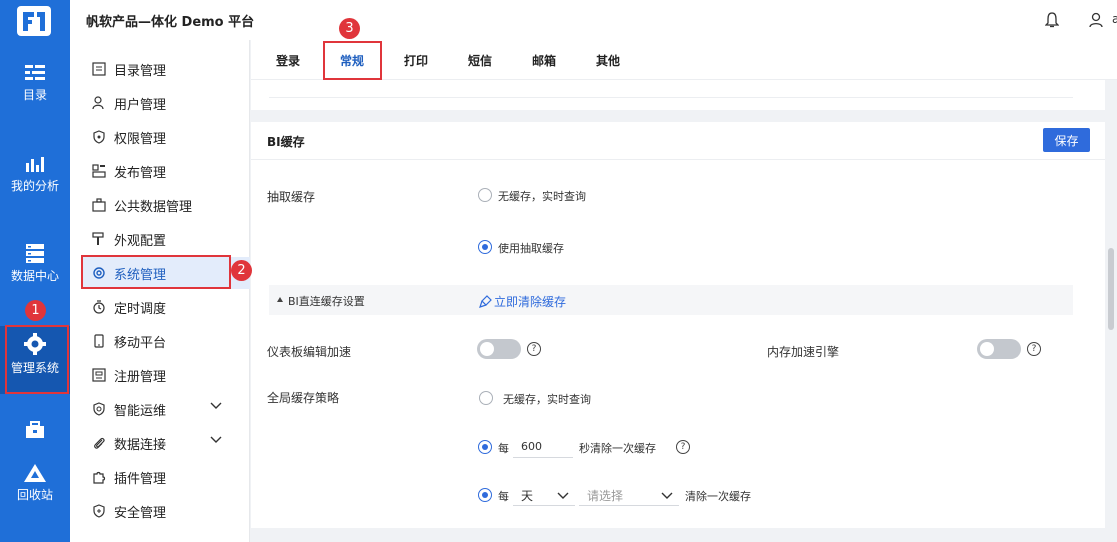 This screenshot has height=542, width=1117. I want to click on time-select: 请选择, so click(629, 495).